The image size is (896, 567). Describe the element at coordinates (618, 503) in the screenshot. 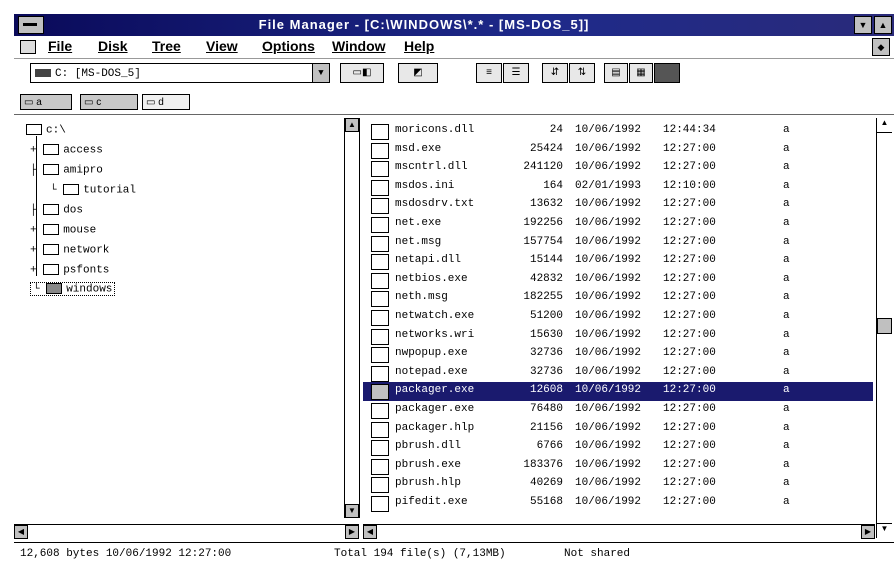

I see `file-row: pifedit.exe 55168 10/06/1992 12:27:00 a` at that location.